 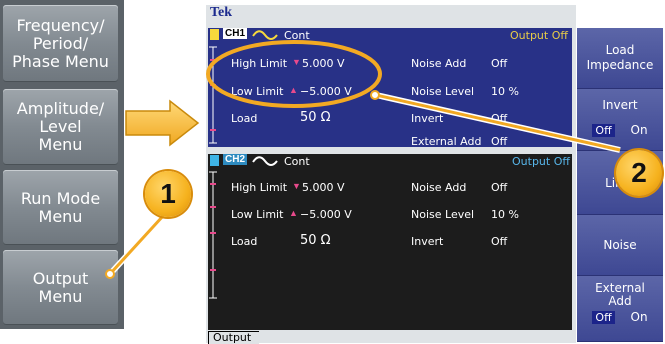 I want to click on callout-2: 2, so click(x=639, y=173).